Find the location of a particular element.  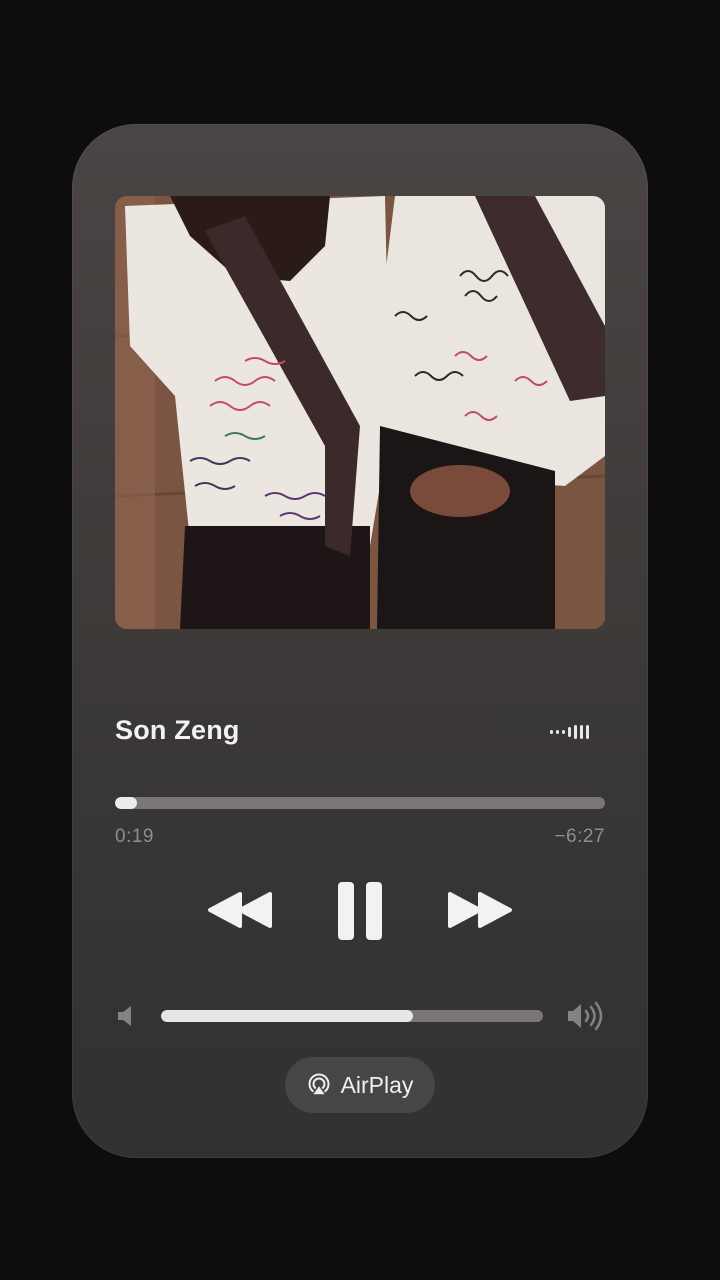

speaker-low-icon is located at coordinates (124, 1016).